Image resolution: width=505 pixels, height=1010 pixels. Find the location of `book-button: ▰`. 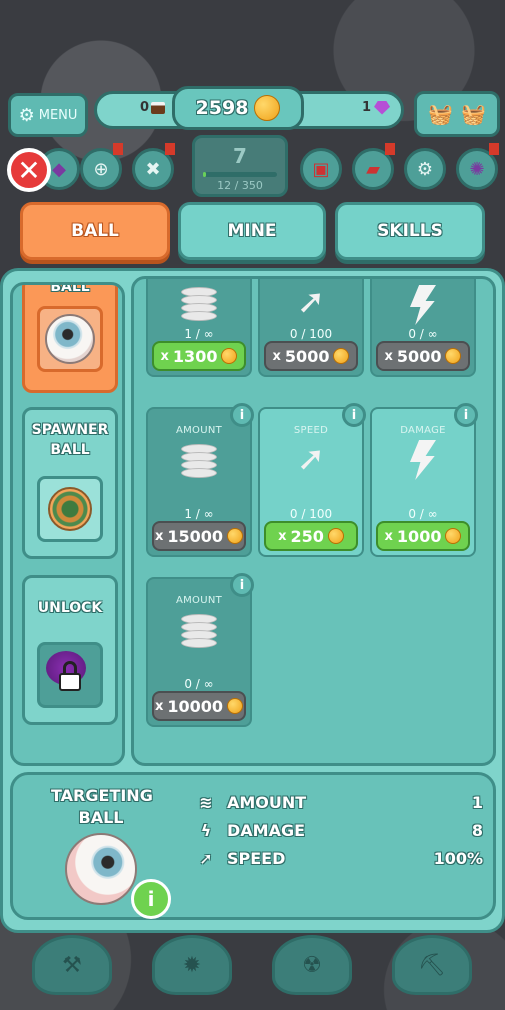

book-button: ▰ is located at coordinates (373, 166).